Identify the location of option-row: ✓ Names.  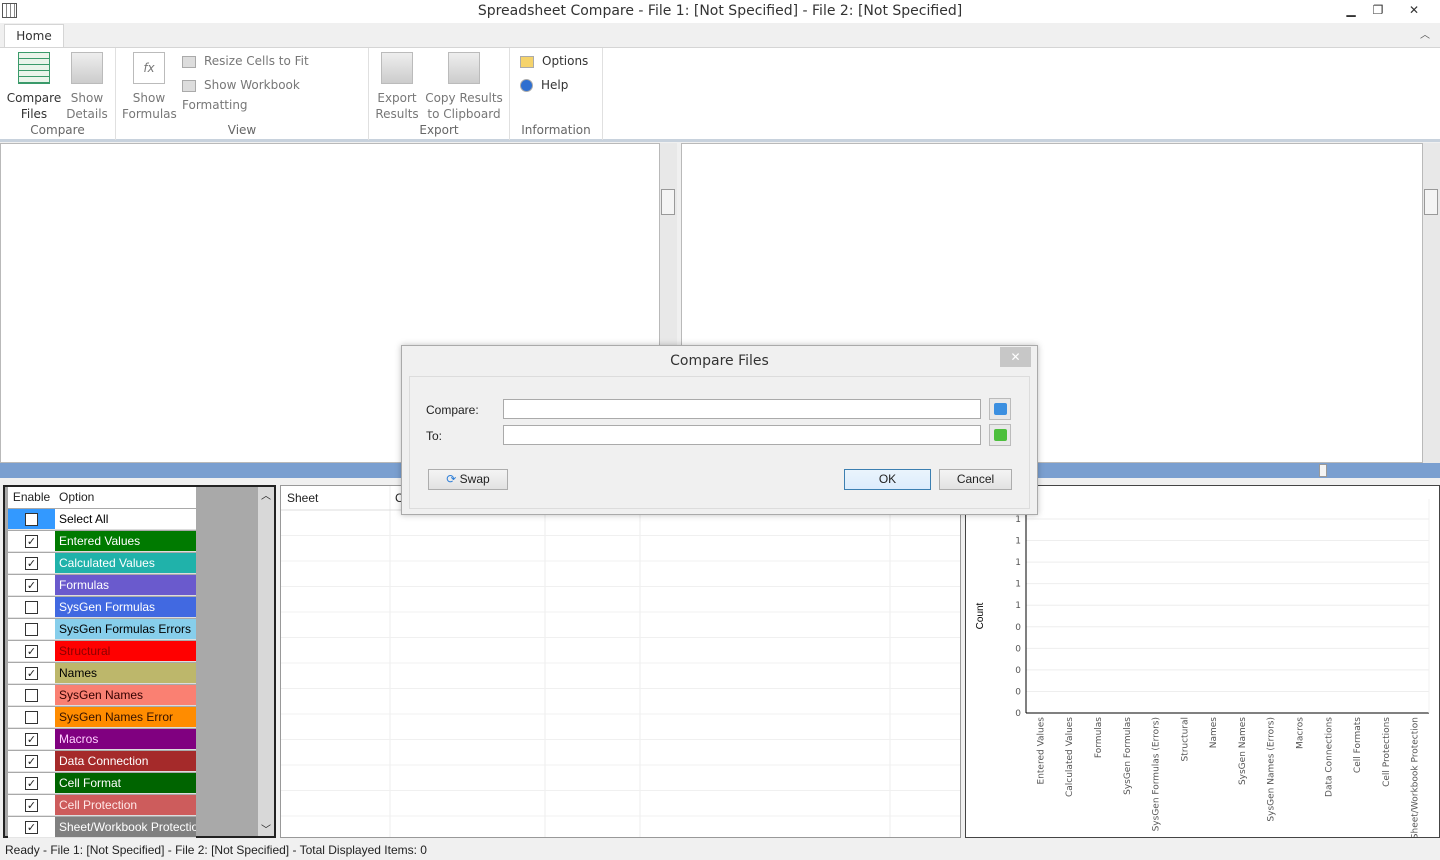
(102, 674).